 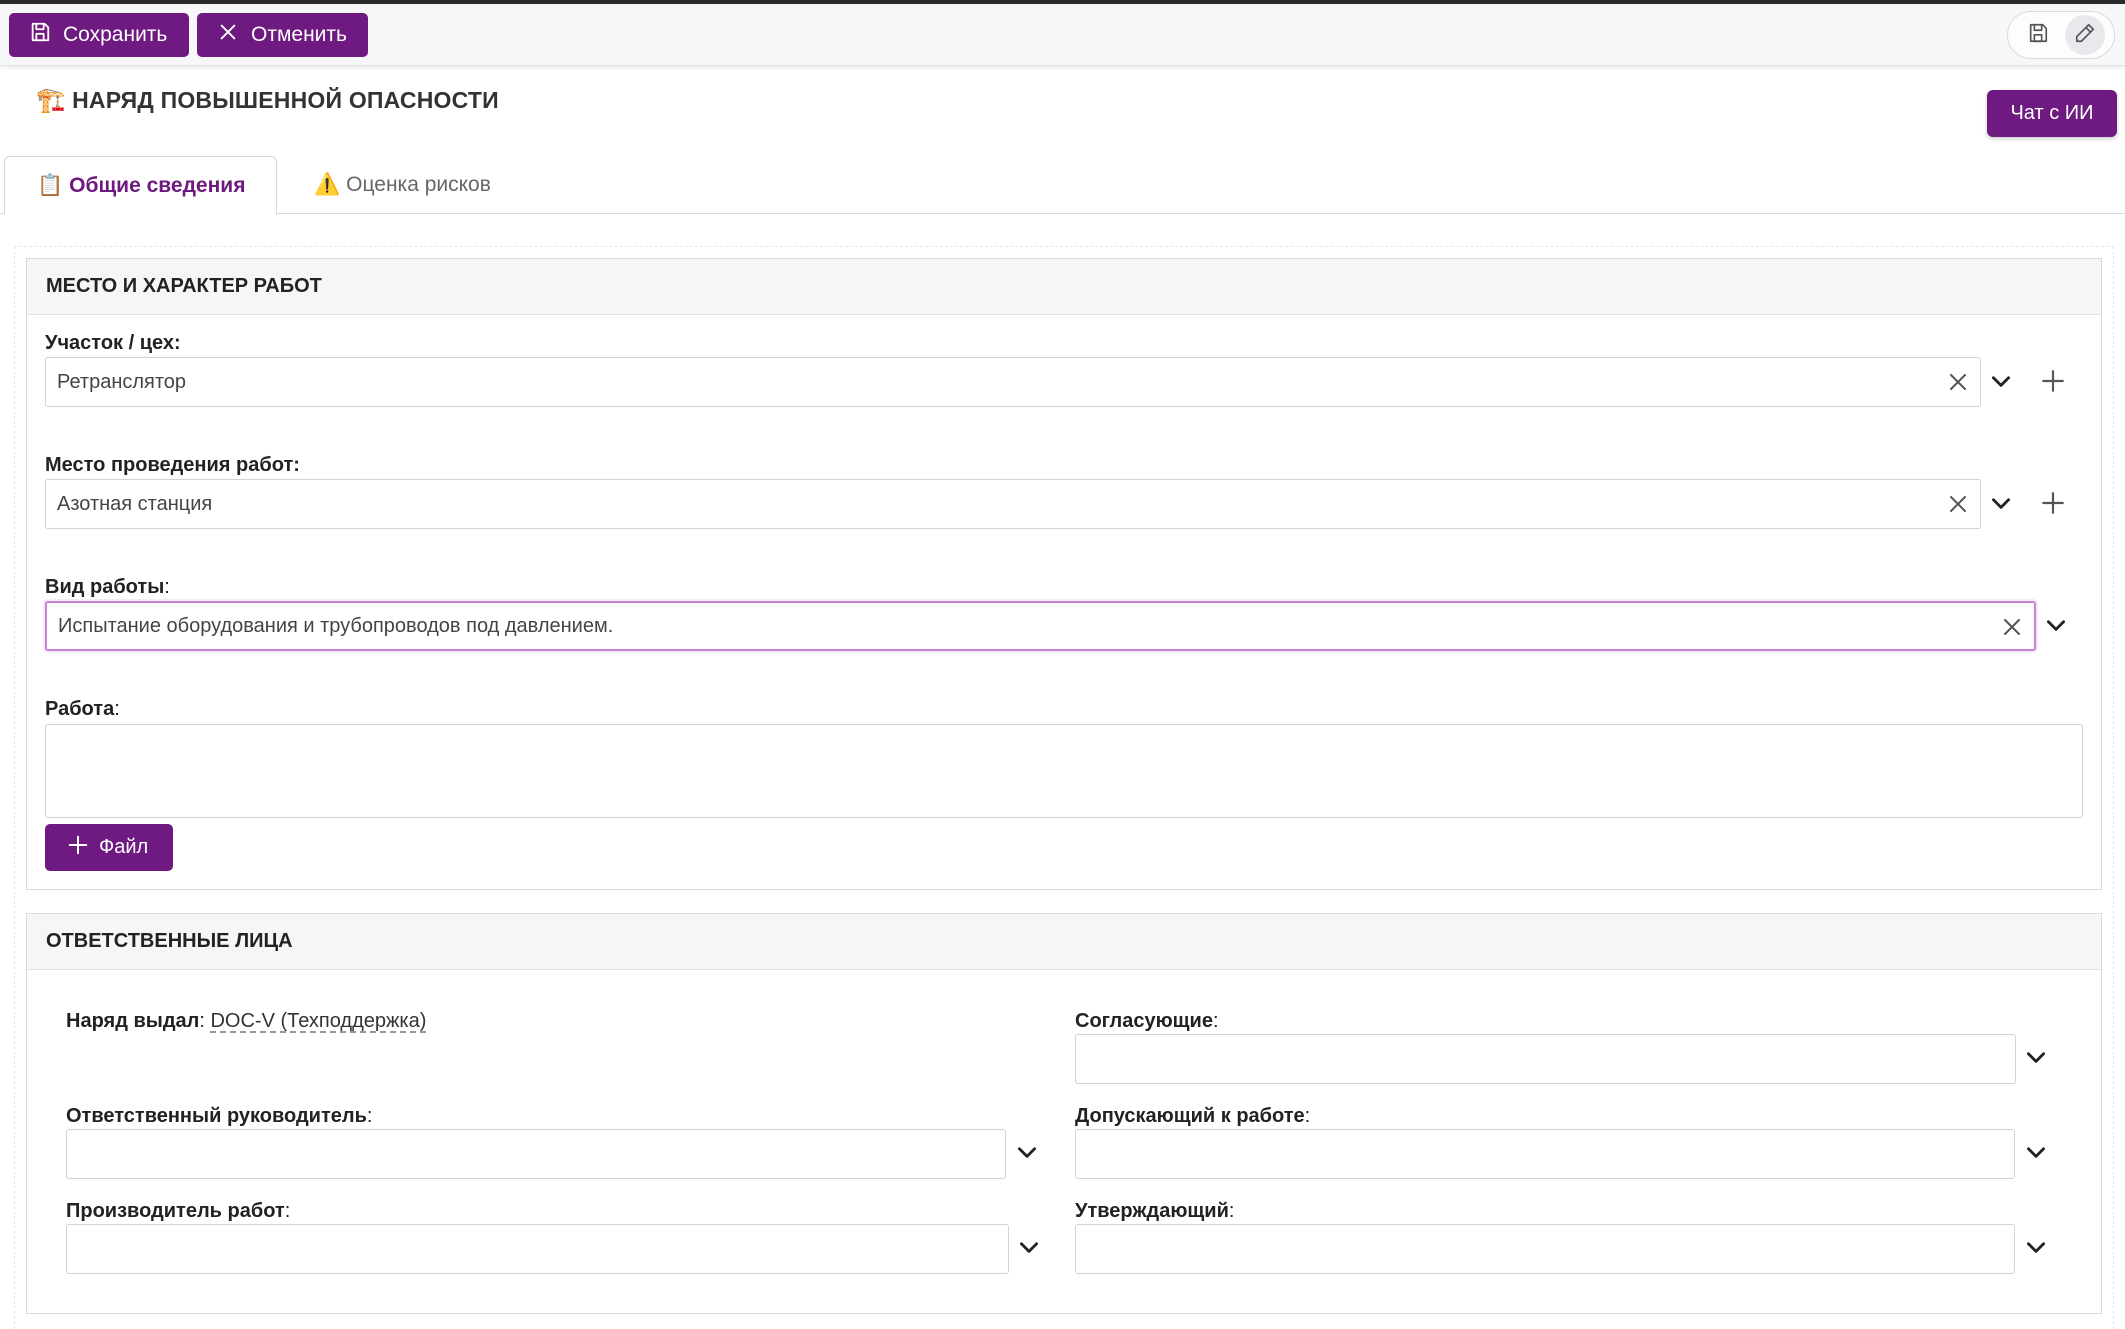 I want to click on cancel-button: Отменить, so click(x=282, y=35).